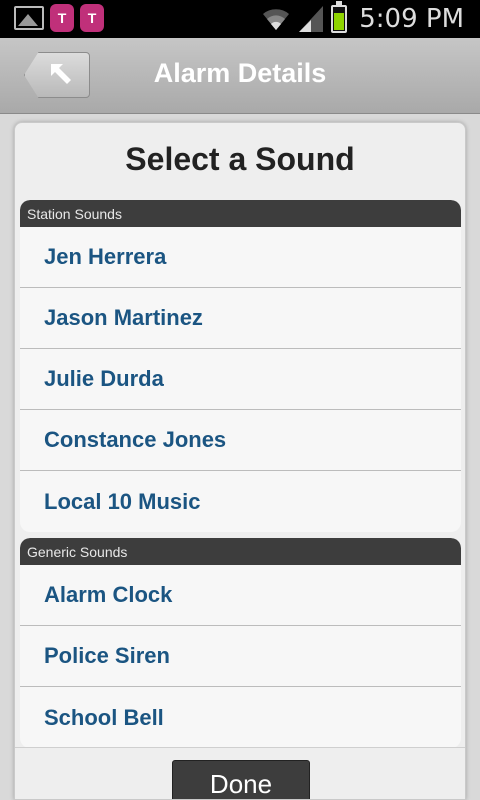  Describe the element at coordinates (240, 318) in the screenshot. I see `list-item: Jason Martinez` at that location.